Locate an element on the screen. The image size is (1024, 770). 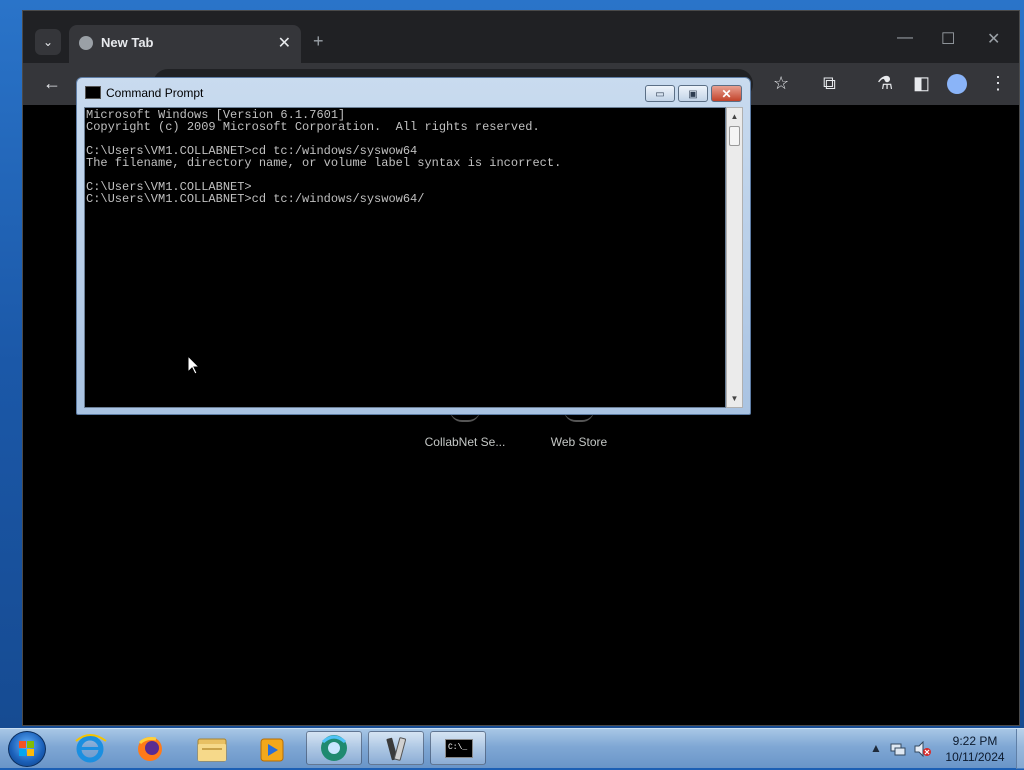
internet-explorer-icon is located at coordinates (91, 748).